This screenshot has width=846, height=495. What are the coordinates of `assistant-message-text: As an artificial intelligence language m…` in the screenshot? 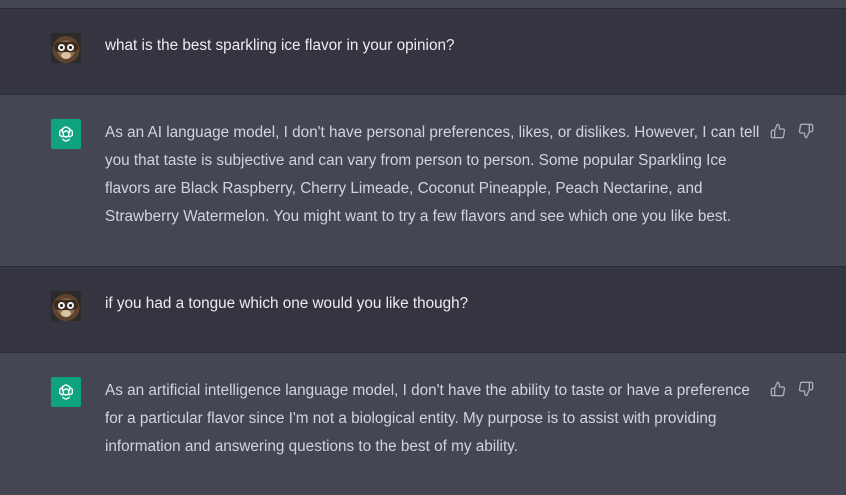 It's located at (427, 418).